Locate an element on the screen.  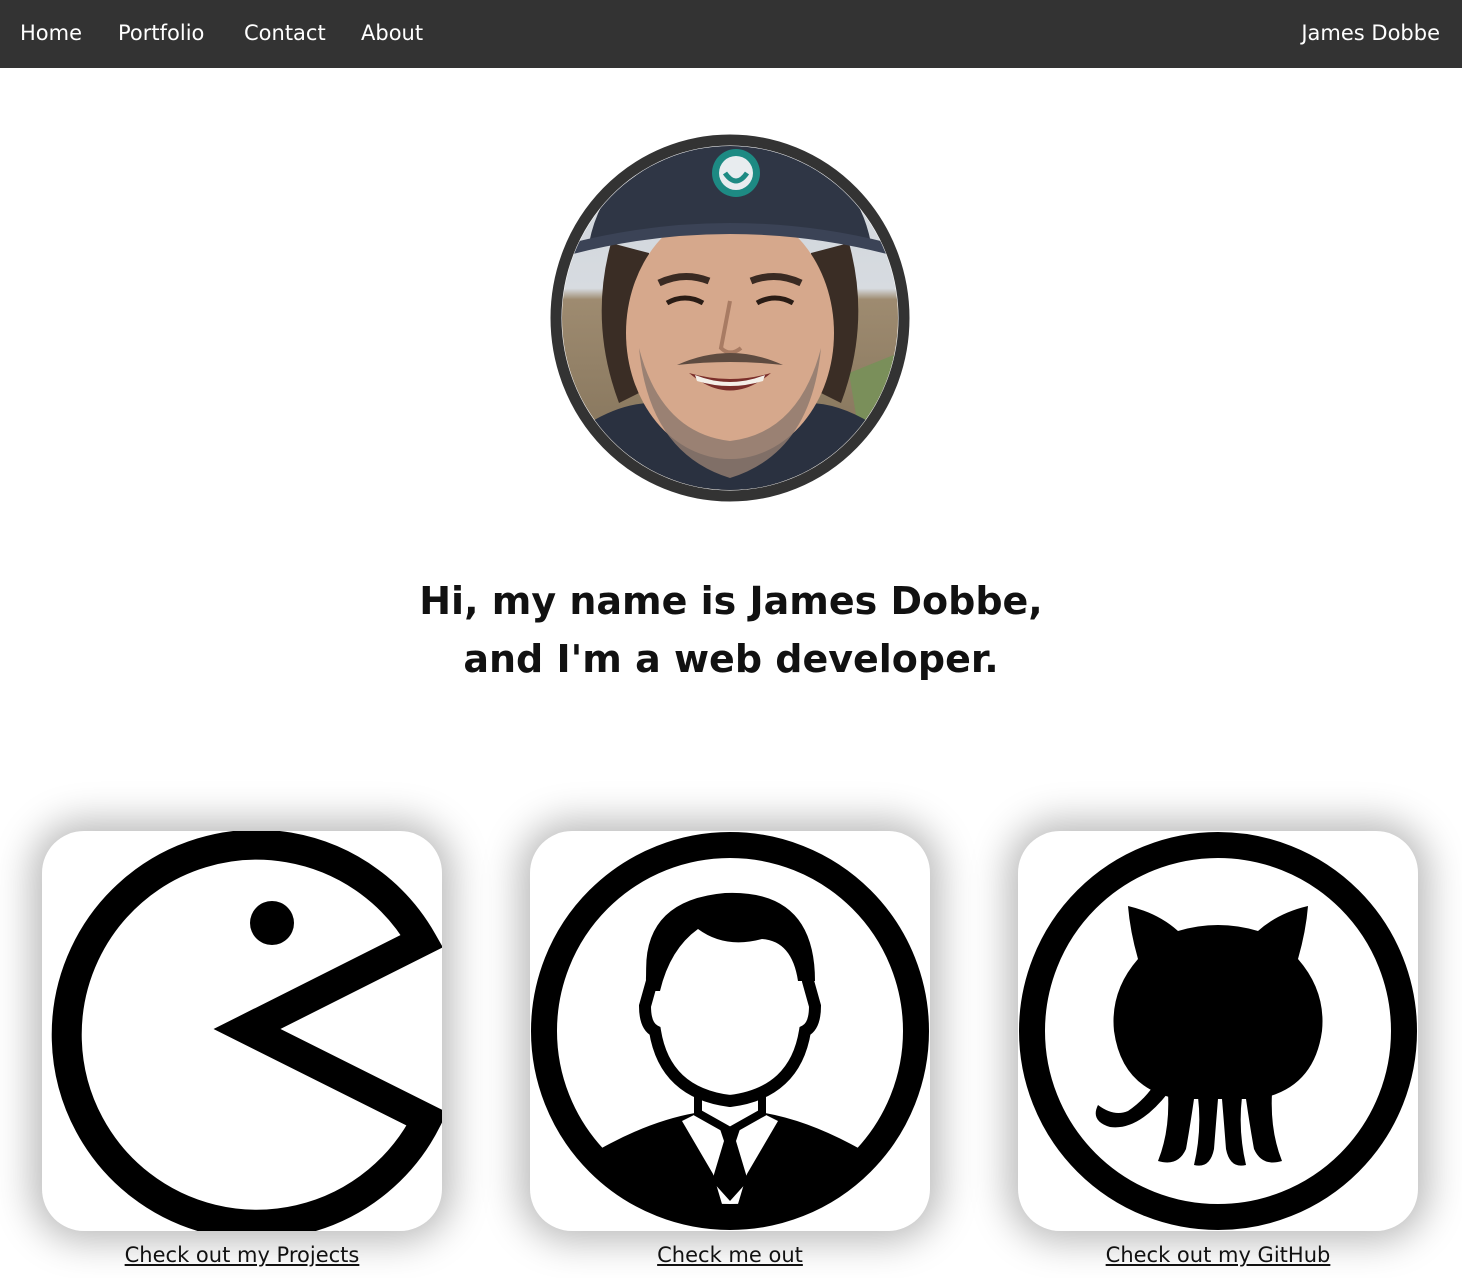
brand-name: James Dobbe is located at coordinates (1370, 33).